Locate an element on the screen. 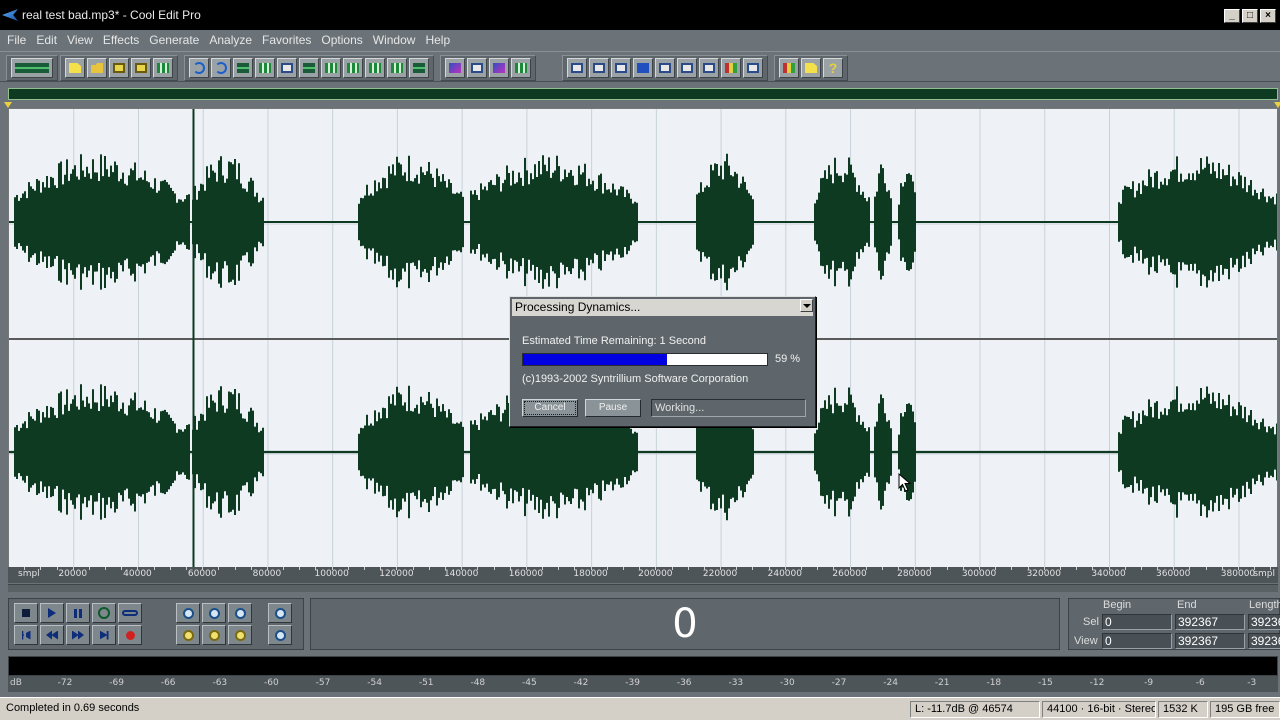  vertical-zoom-out-button is located at coordinates (280, 635).